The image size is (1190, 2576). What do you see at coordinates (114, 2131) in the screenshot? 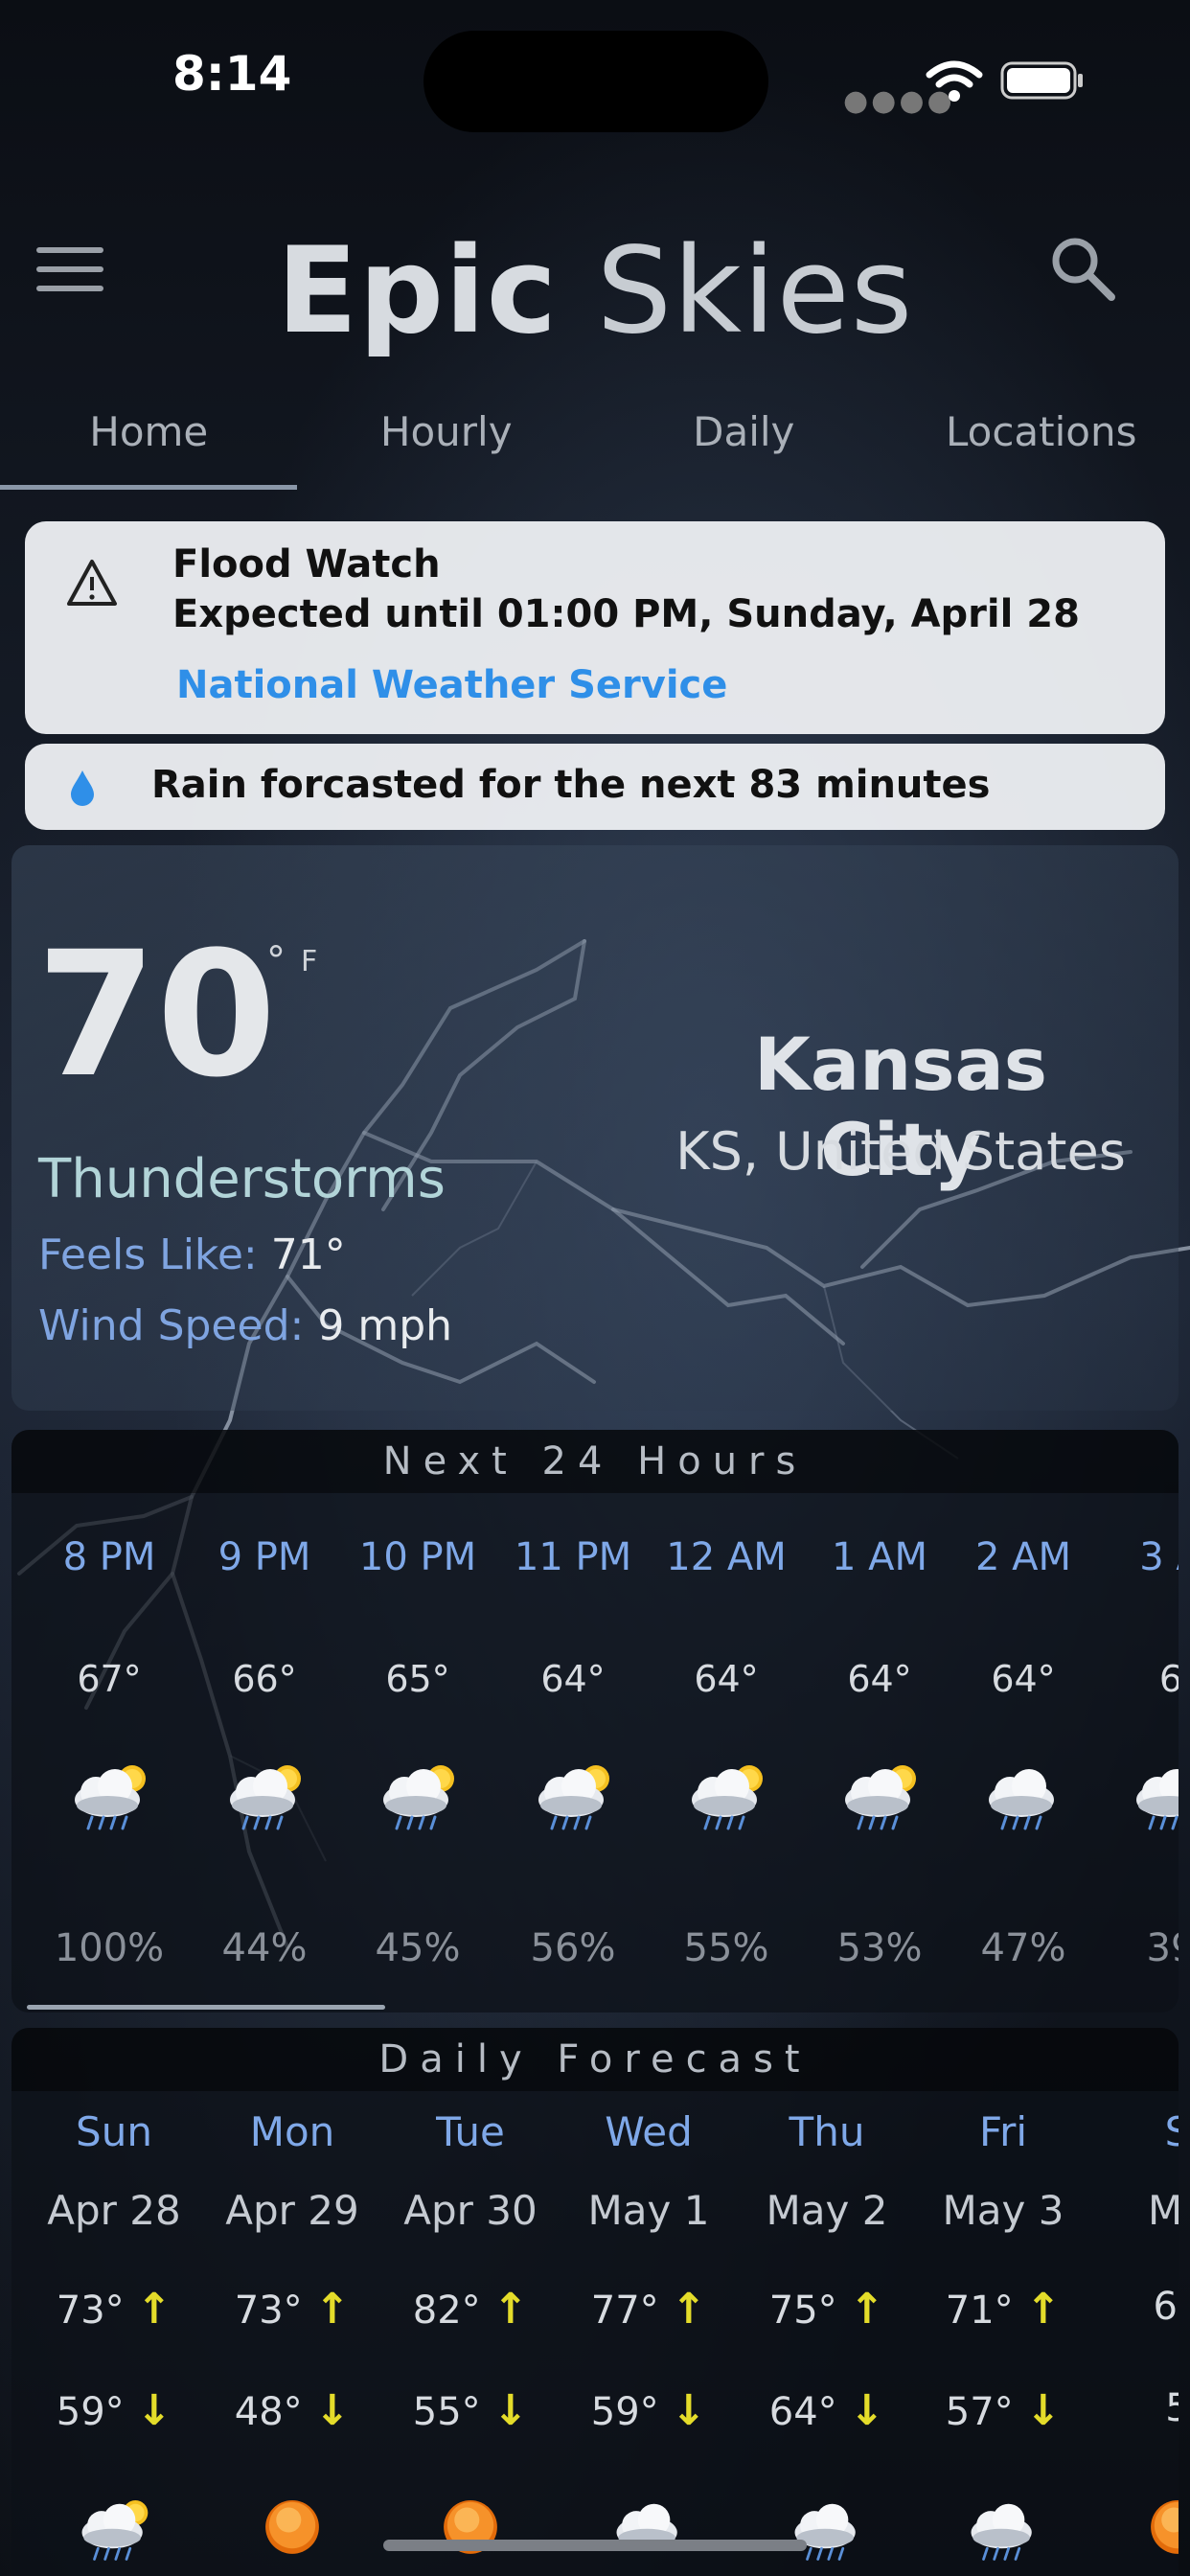
I see `day-name: Sun` at bounding box center [114, 2131].